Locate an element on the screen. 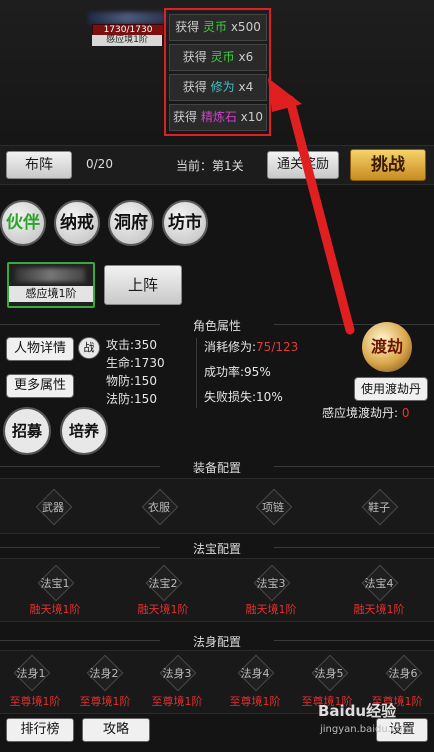 This screenshot has width=434, height=752. guide-button: 攻略 is located at coordinates (116, 730).